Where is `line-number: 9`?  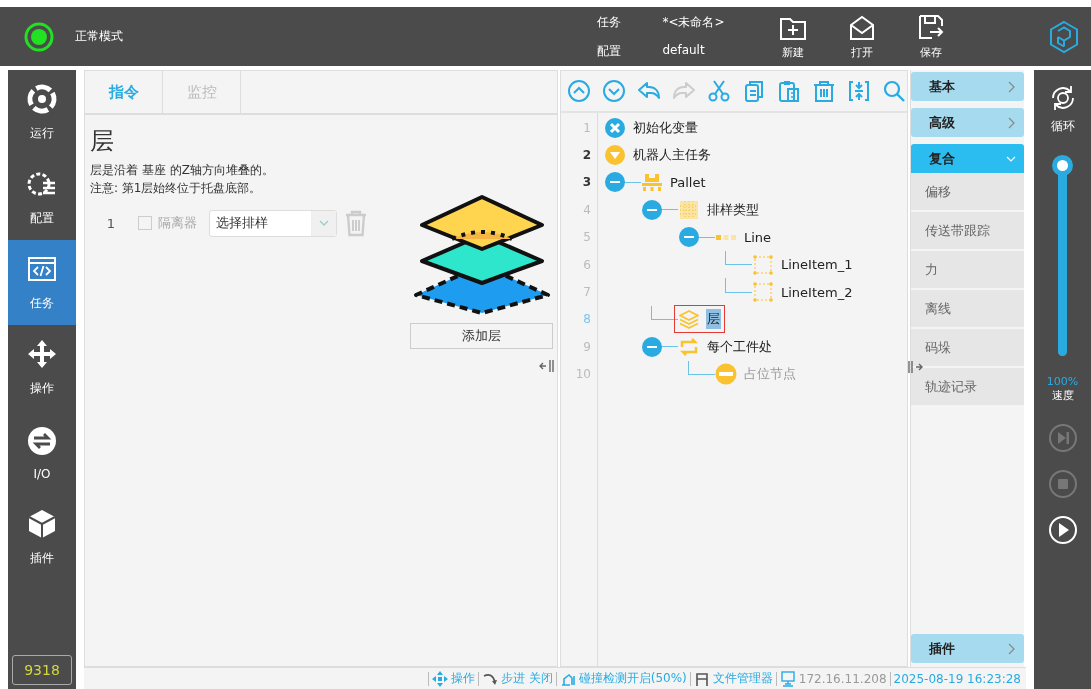
line-number: 9 is located at coordinates (587, 346).